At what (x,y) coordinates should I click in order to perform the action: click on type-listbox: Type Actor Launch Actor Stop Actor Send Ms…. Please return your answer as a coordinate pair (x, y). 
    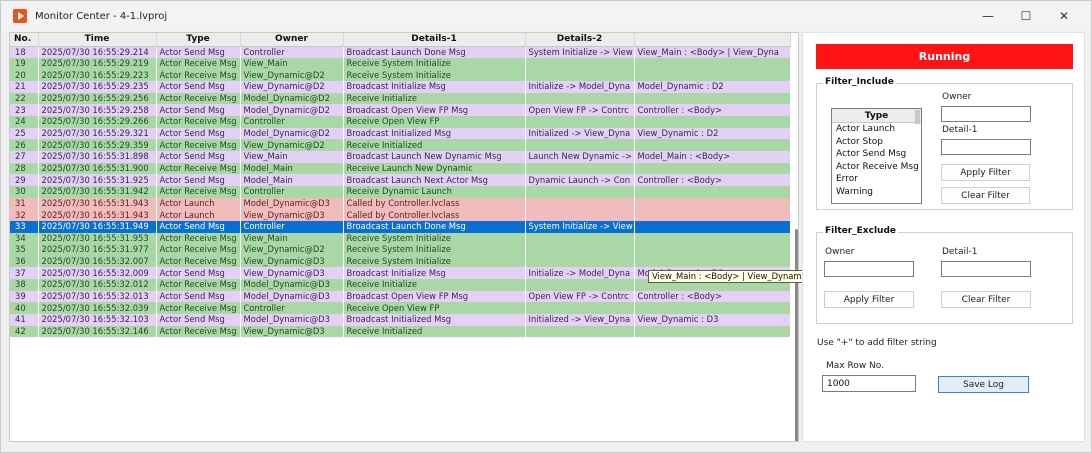
    Looking at the image, I should click on (876, 156).